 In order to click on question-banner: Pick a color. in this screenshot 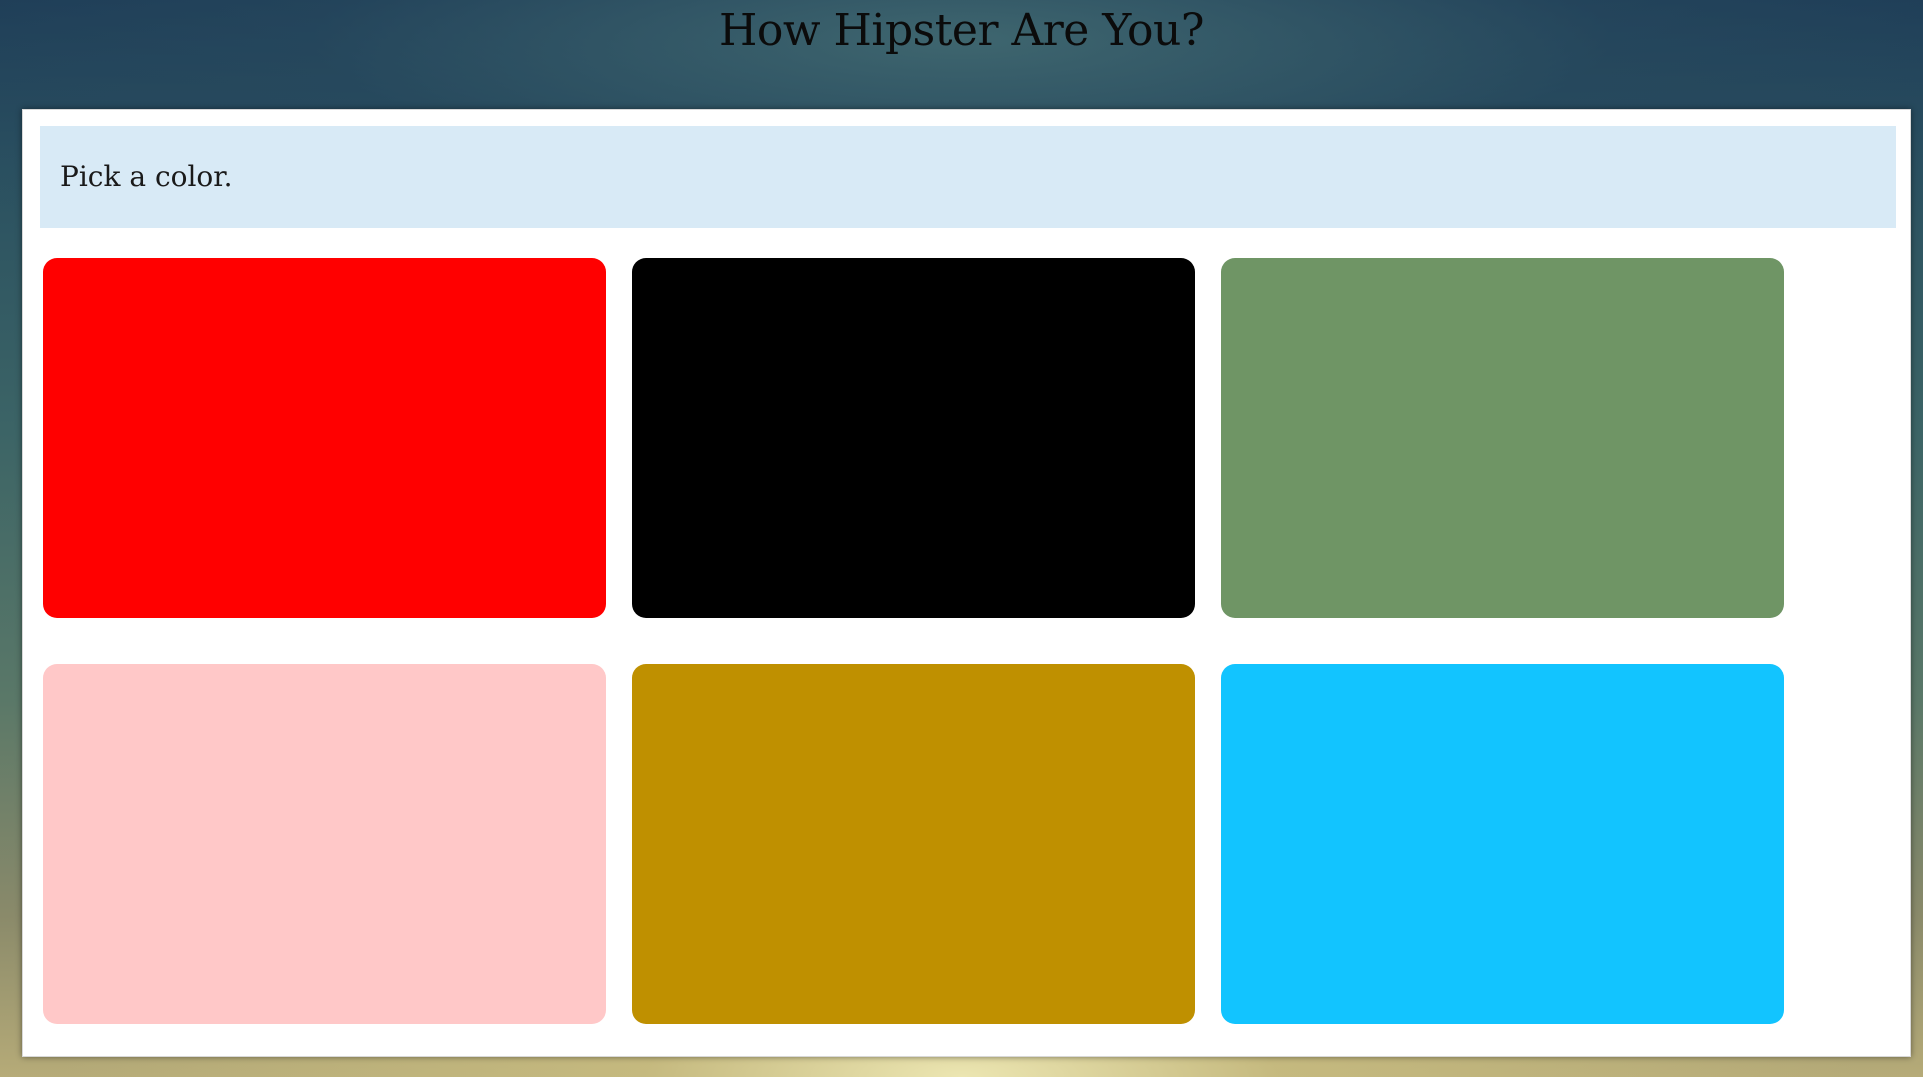, I will do `click(968, 177)`.